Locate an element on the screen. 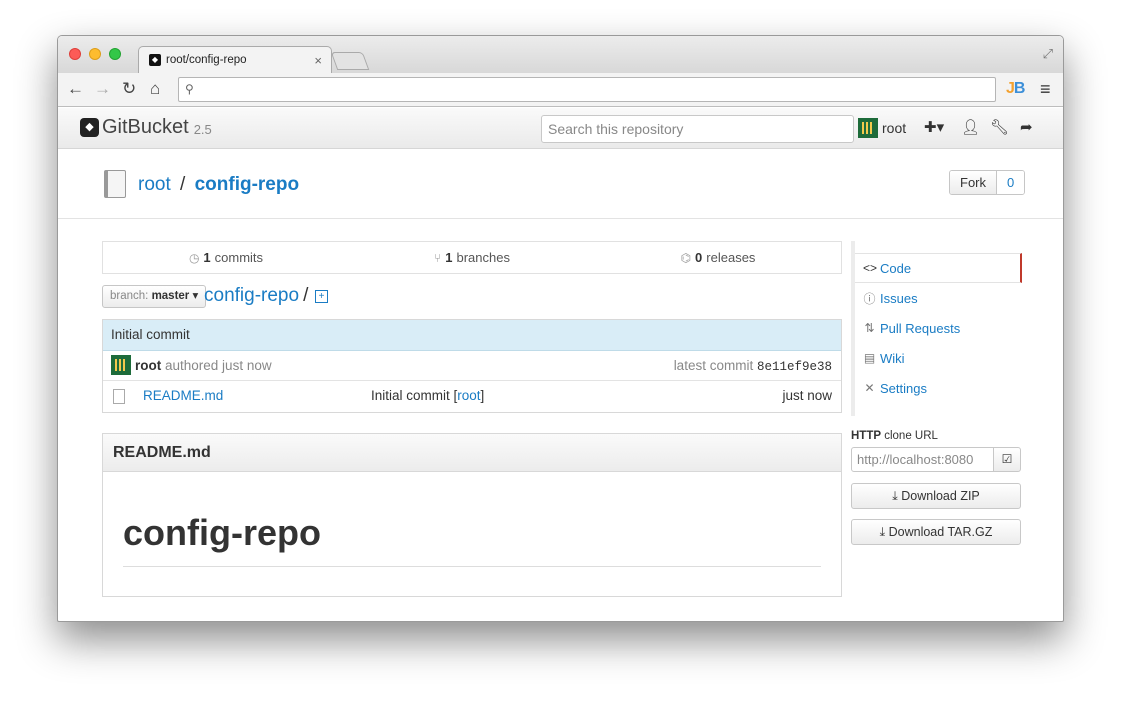 This screenshot has height=701, width=1121. fork-group: Fork 0 is located at coordinates (987, 182).